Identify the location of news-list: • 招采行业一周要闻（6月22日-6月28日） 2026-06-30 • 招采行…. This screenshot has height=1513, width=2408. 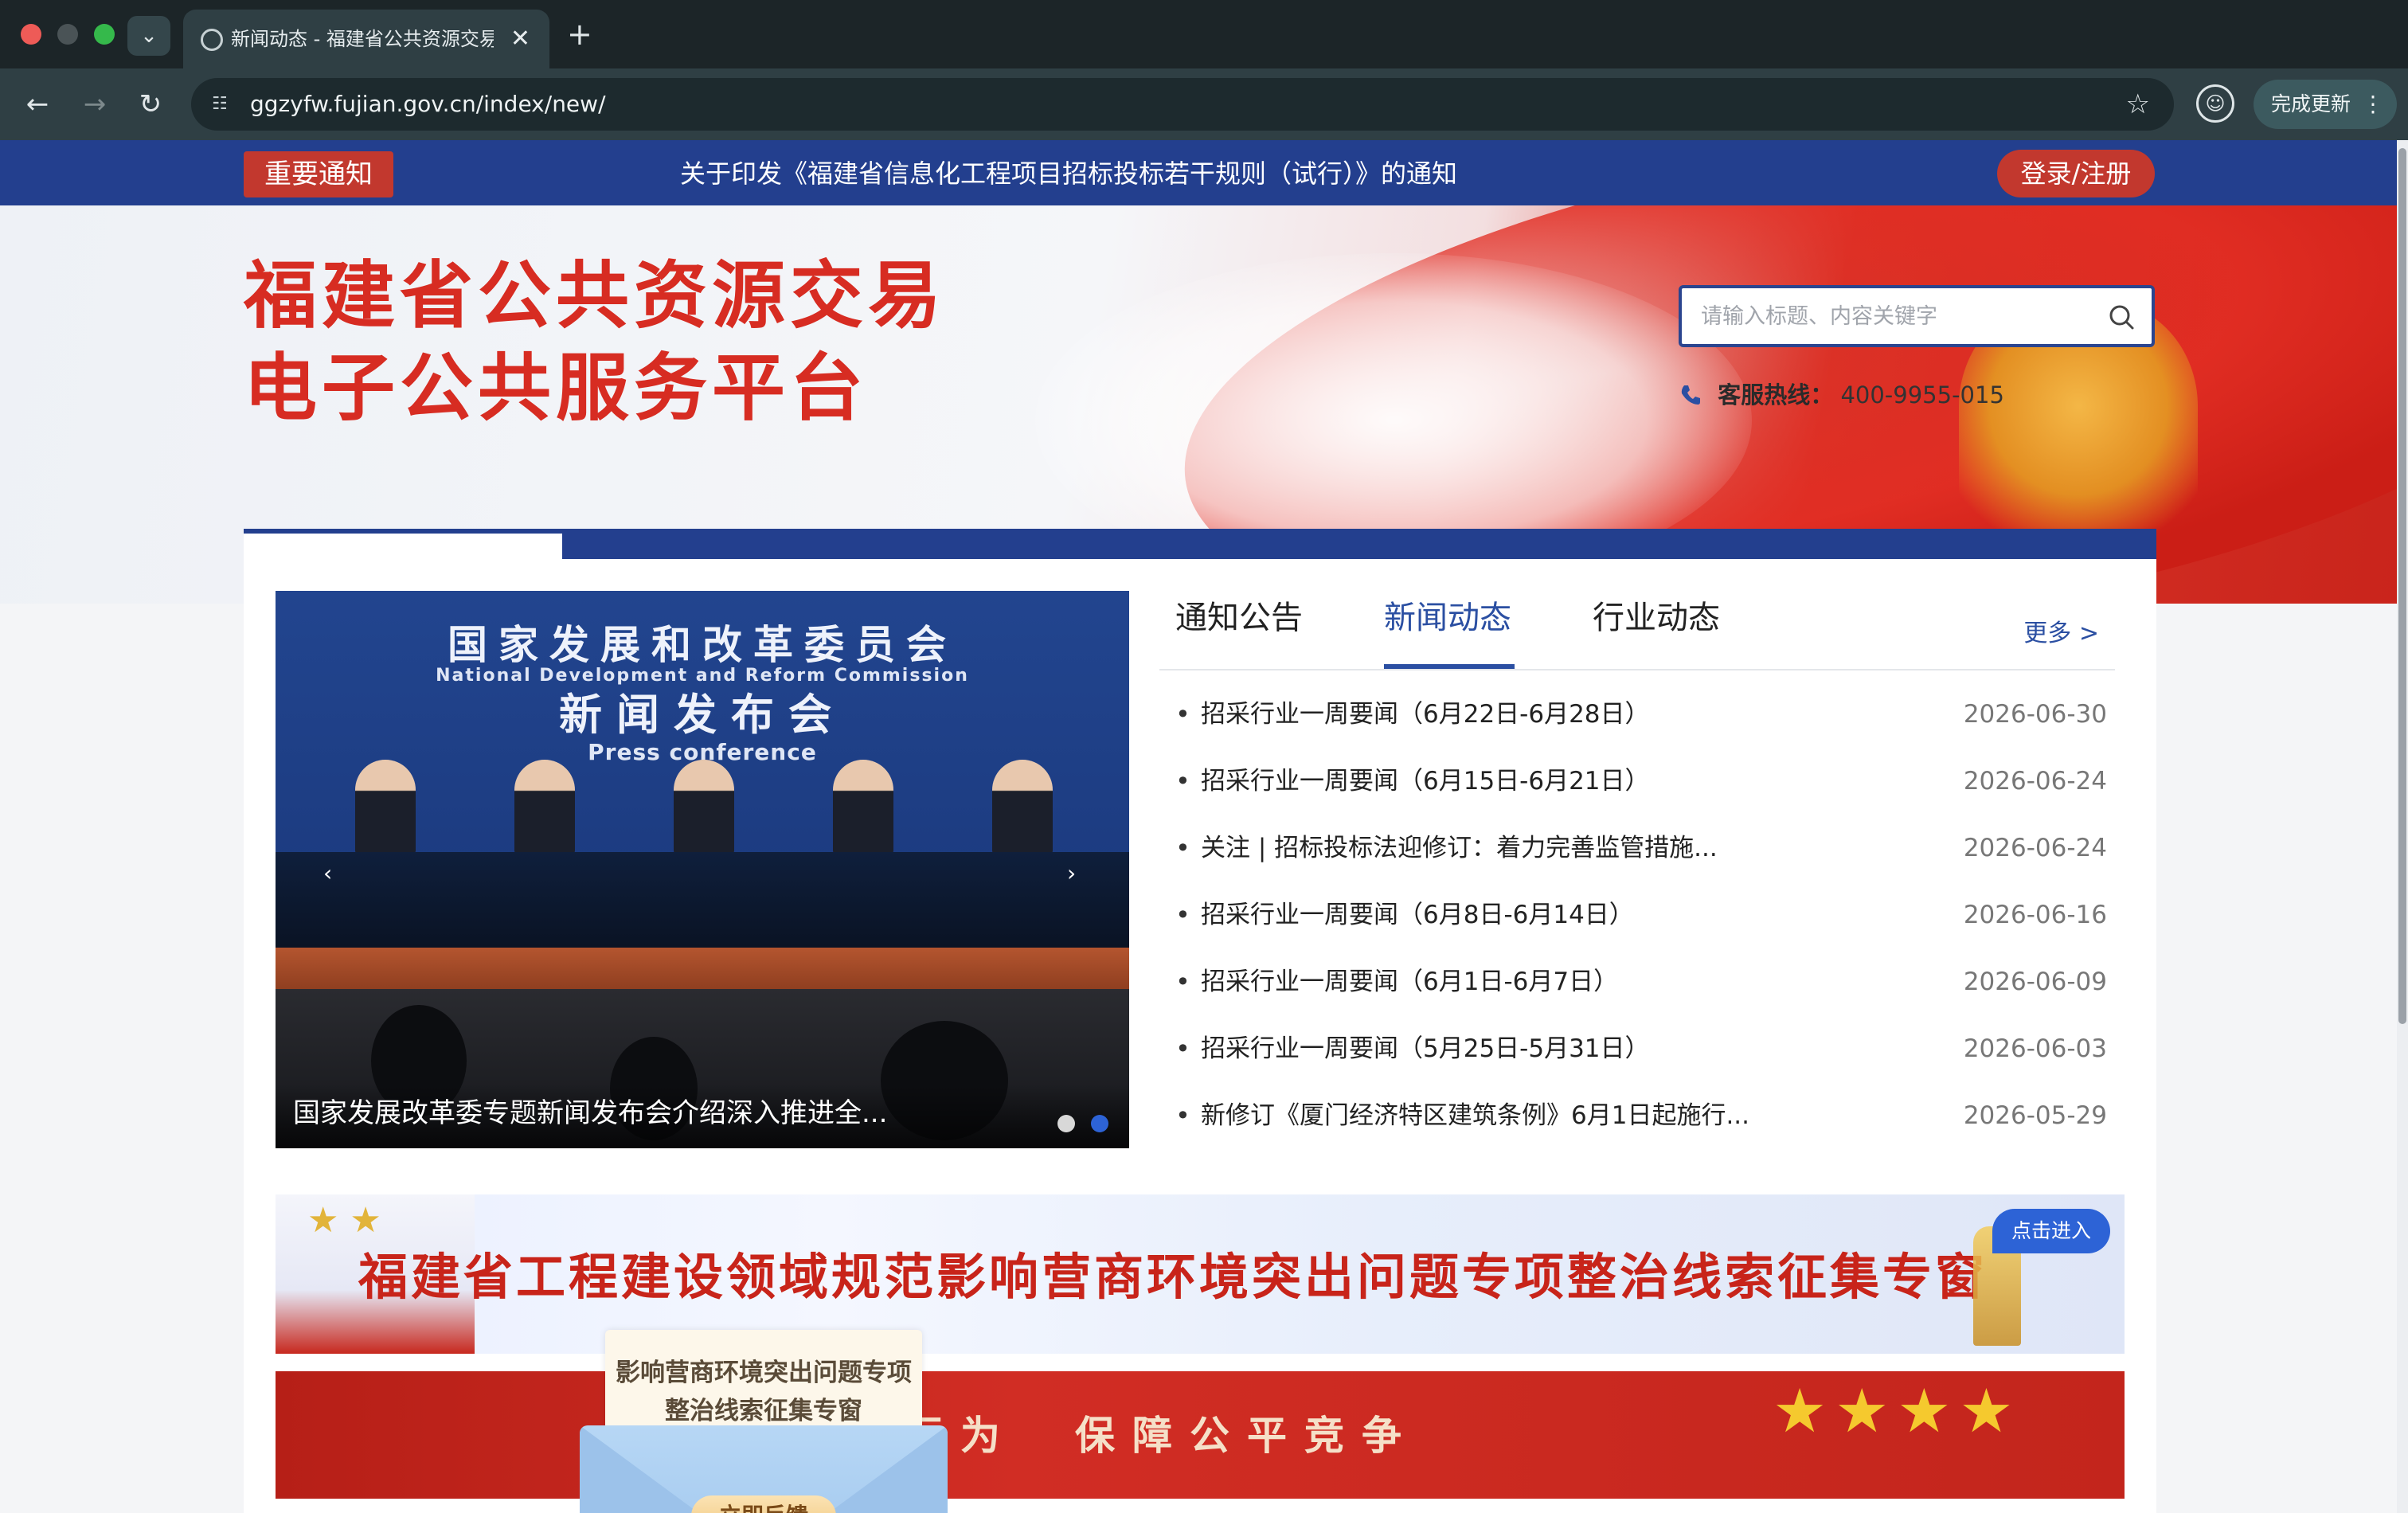
(1642, 930).